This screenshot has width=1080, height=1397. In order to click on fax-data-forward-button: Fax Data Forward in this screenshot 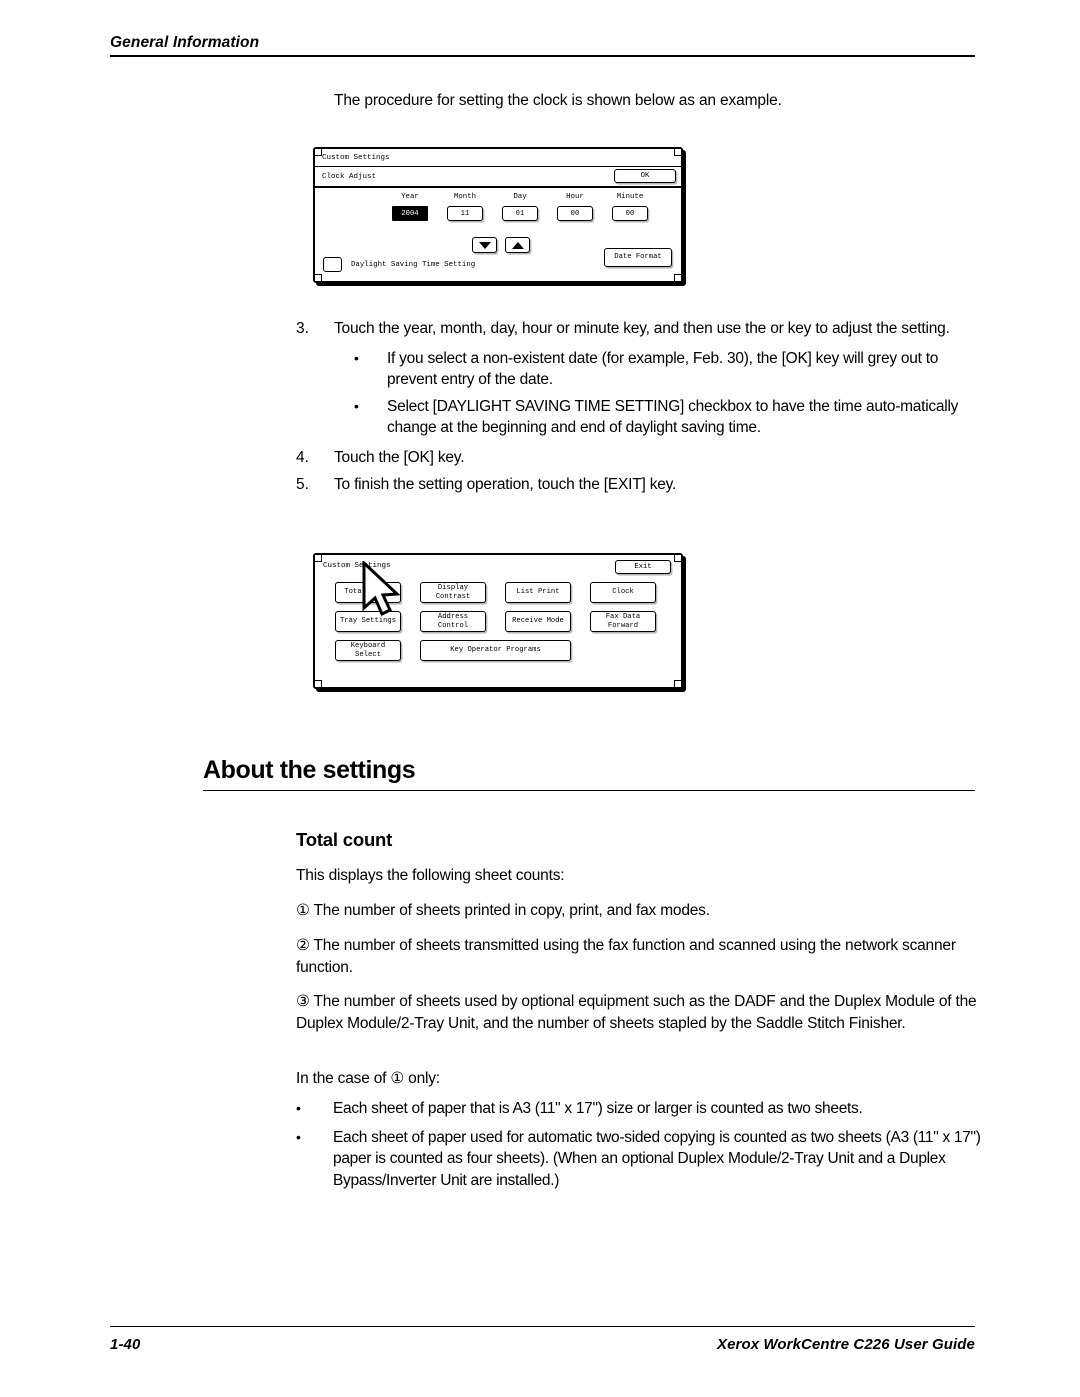, I will do `click(623, 621)`.